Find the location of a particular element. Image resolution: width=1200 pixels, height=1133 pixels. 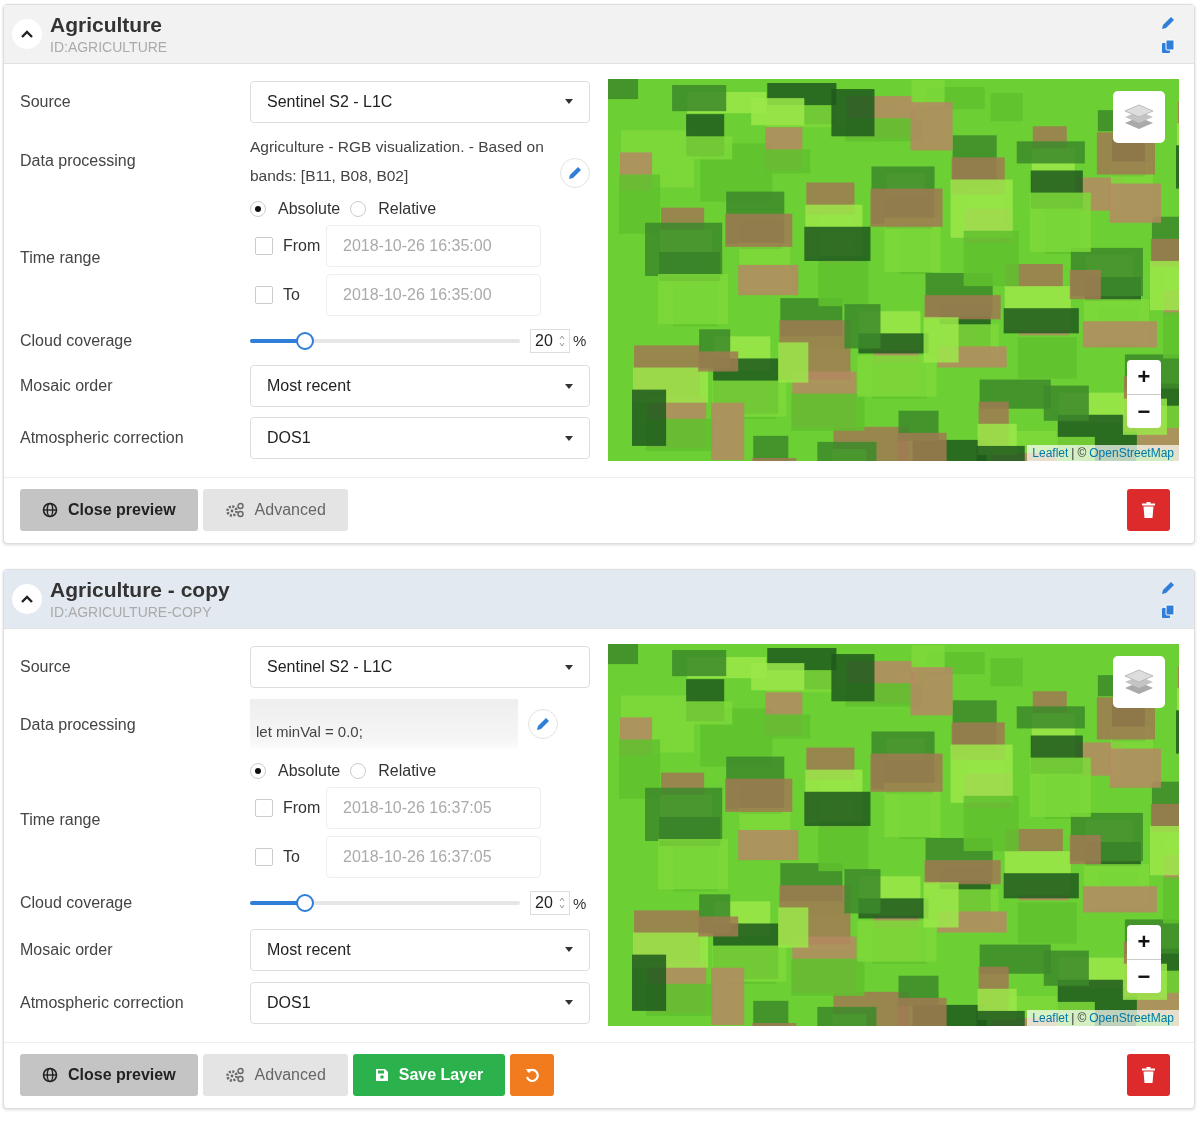

layer-title: Agriculture is located at coordinates (106, 25).